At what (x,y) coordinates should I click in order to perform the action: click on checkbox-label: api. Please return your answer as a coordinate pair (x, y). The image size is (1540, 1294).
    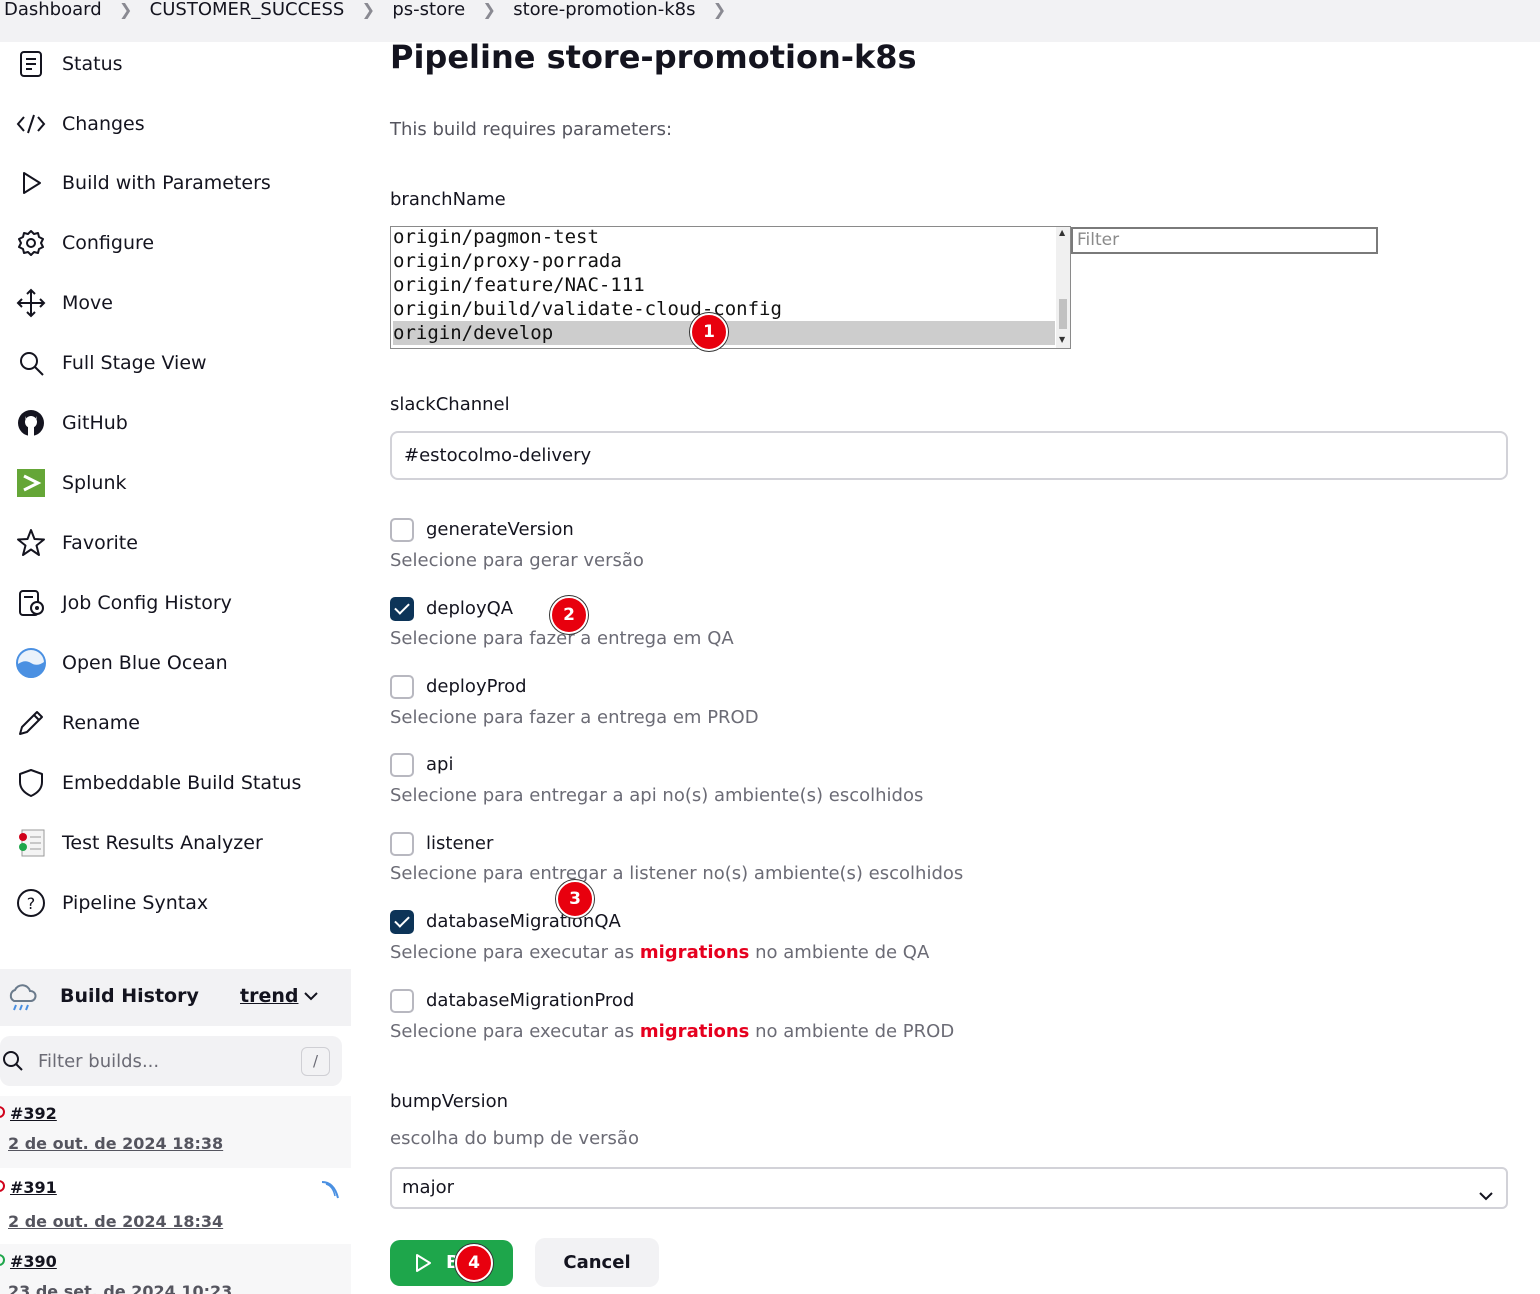
    Looking at the image, I should click on (440, 764).